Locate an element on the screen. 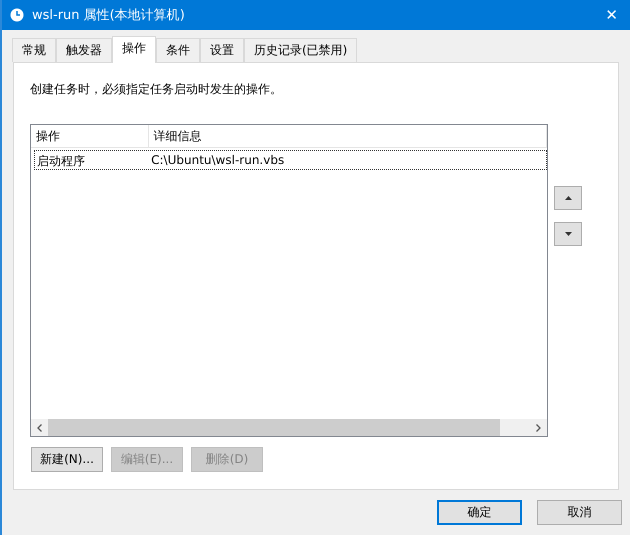  move-down-button is located at coordinates (568, 234).